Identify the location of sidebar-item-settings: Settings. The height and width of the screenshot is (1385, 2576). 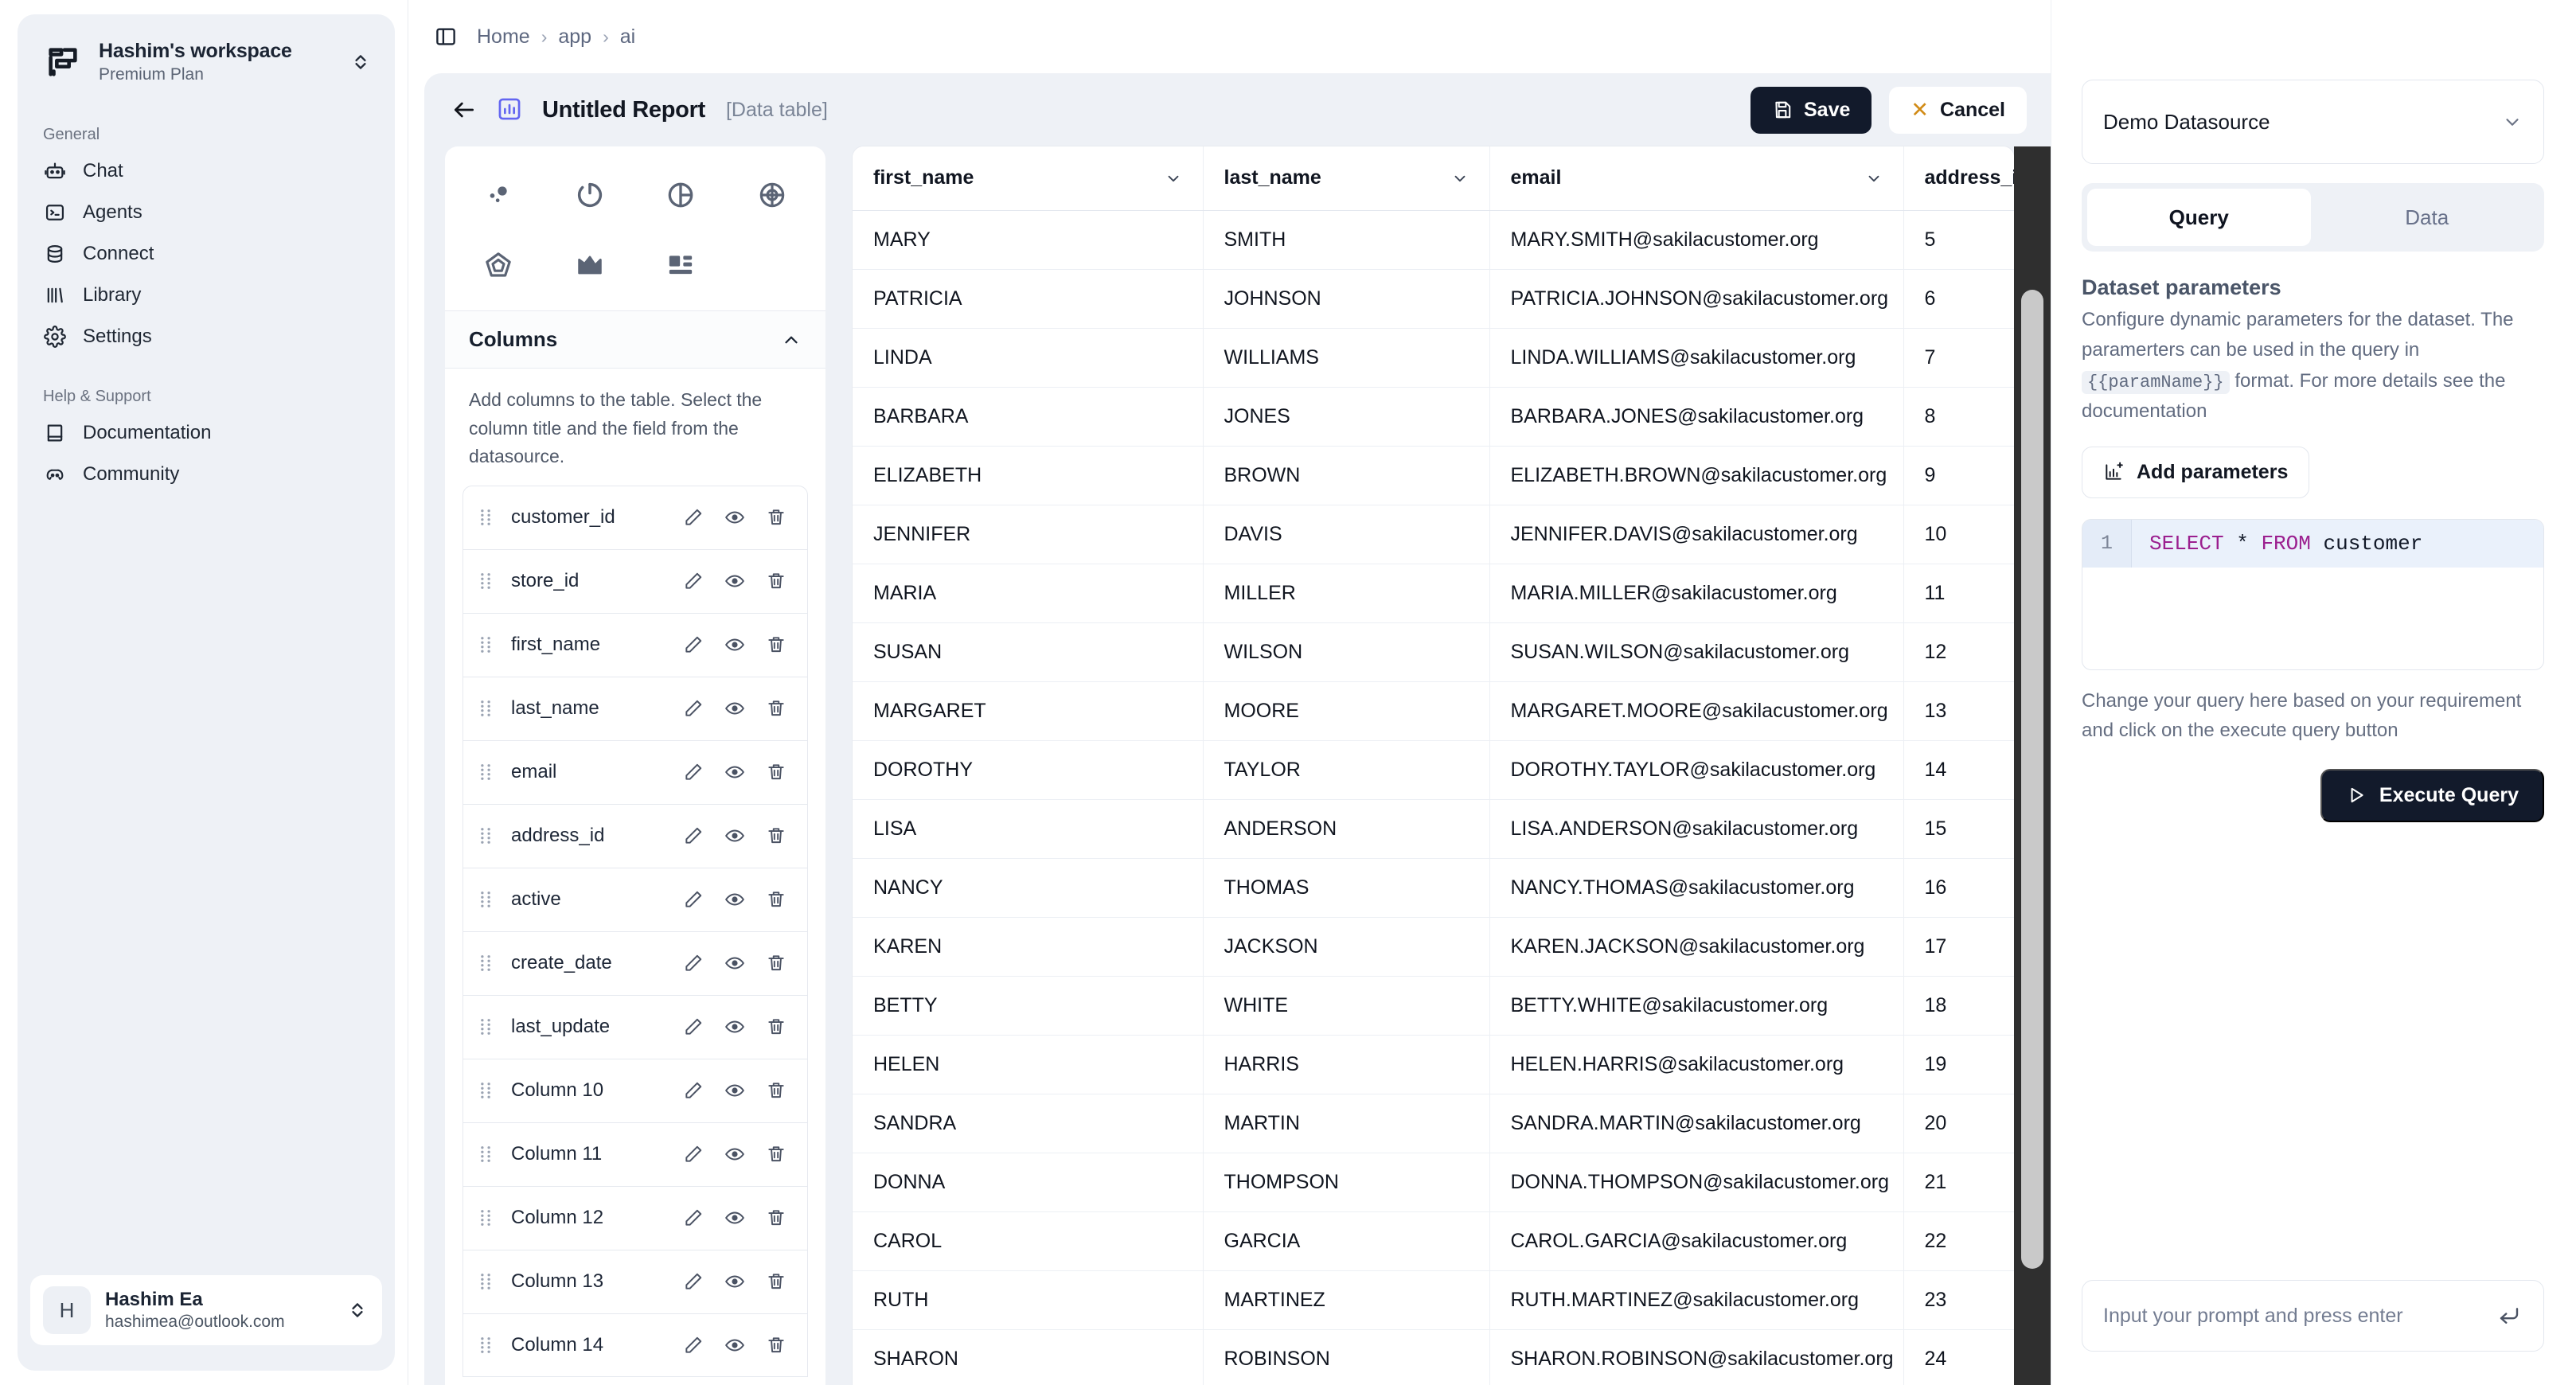
(206, 337).